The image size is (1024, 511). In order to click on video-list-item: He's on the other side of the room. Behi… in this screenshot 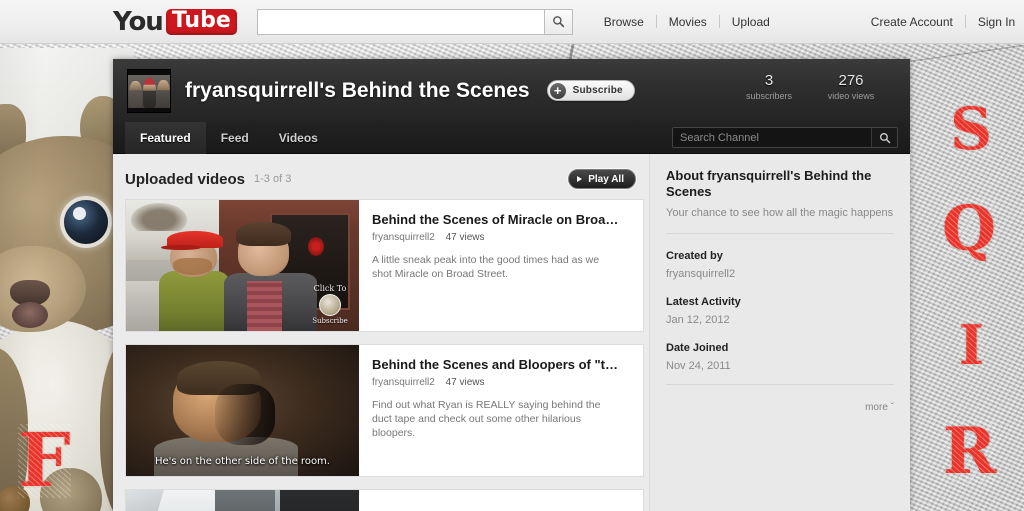, I will do `click(384, 410)`.